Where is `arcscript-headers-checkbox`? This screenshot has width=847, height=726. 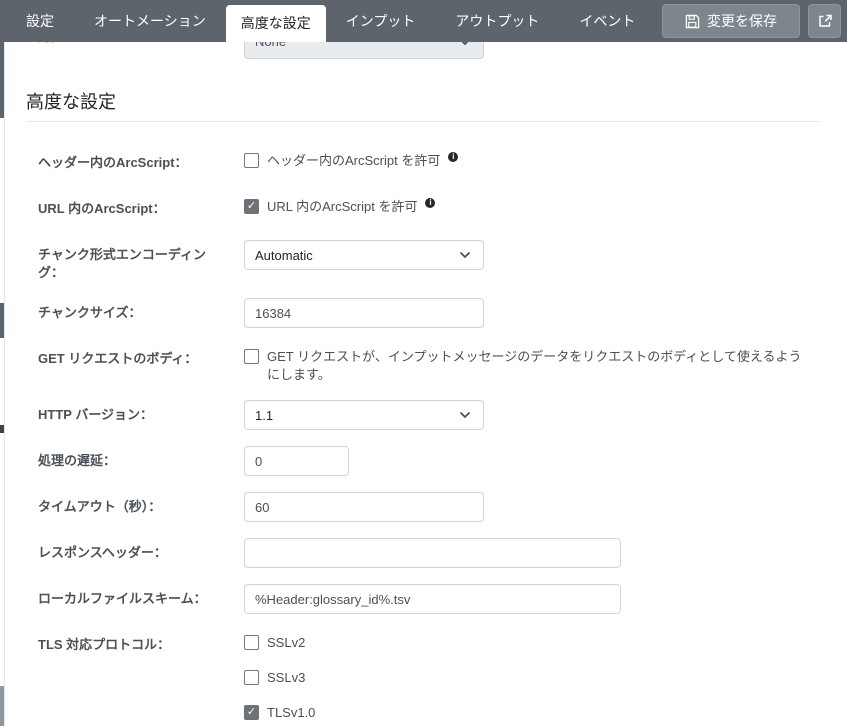
arcscript-headers-checkbox is located at coordinates (251, 160).